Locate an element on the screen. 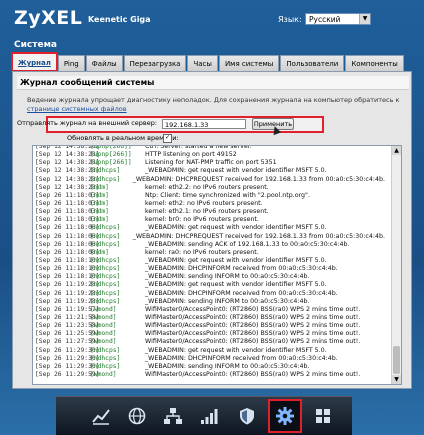  log-message: kernel: eth2.2: no IPv6 routers present. is located at coordinates (207, 187).